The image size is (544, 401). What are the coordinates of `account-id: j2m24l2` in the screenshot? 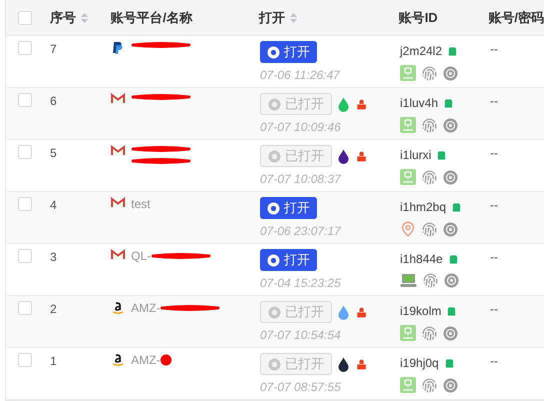 It's located at (421, 51).